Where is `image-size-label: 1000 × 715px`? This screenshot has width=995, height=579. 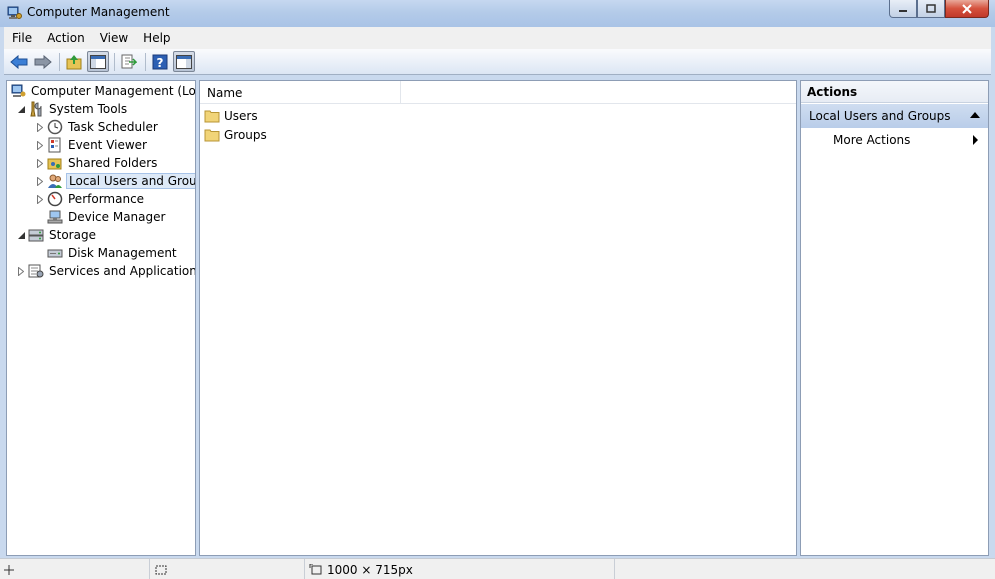
image-size-label: 1000 × 715px is located at coordinates (370, 569).